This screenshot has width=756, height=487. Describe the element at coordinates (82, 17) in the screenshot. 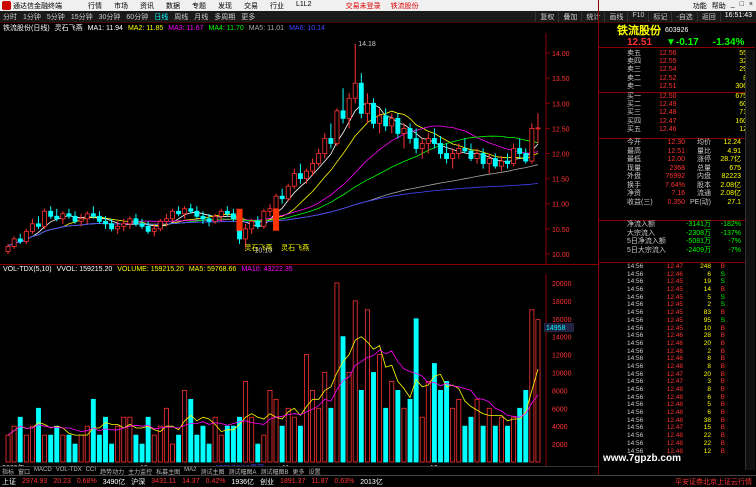

I see `period-tab-3: 15分钟` at that location.